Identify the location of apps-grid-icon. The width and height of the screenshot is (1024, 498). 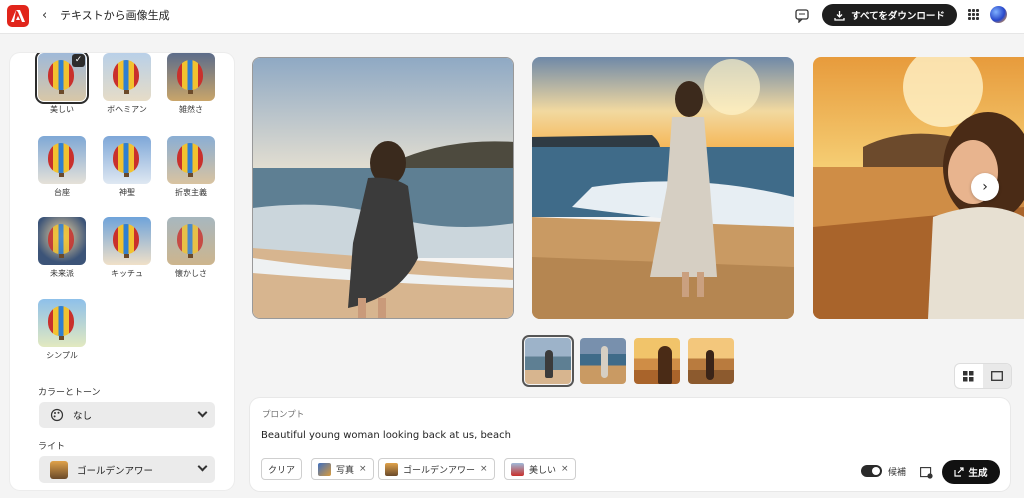
(973, 14).